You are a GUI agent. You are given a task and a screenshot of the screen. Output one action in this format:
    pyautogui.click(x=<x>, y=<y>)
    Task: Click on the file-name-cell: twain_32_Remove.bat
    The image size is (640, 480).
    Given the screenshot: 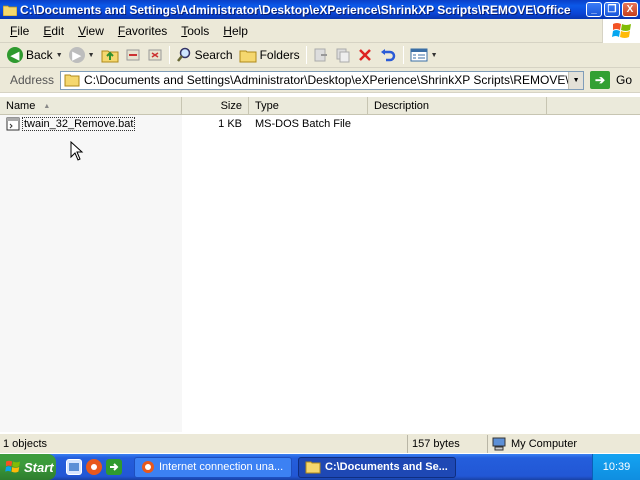 What is the action you would take?
    pyautogui.click(x=71, y=124)
    